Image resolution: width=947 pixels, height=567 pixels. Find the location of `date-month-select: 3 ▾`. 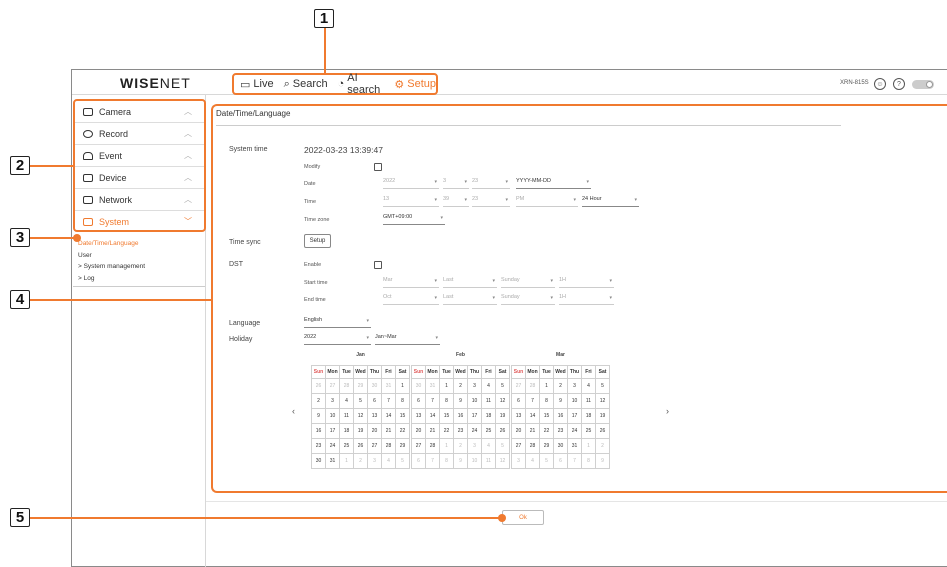

date-month-select: 3 ▾ is located at coordinates (456, 183).